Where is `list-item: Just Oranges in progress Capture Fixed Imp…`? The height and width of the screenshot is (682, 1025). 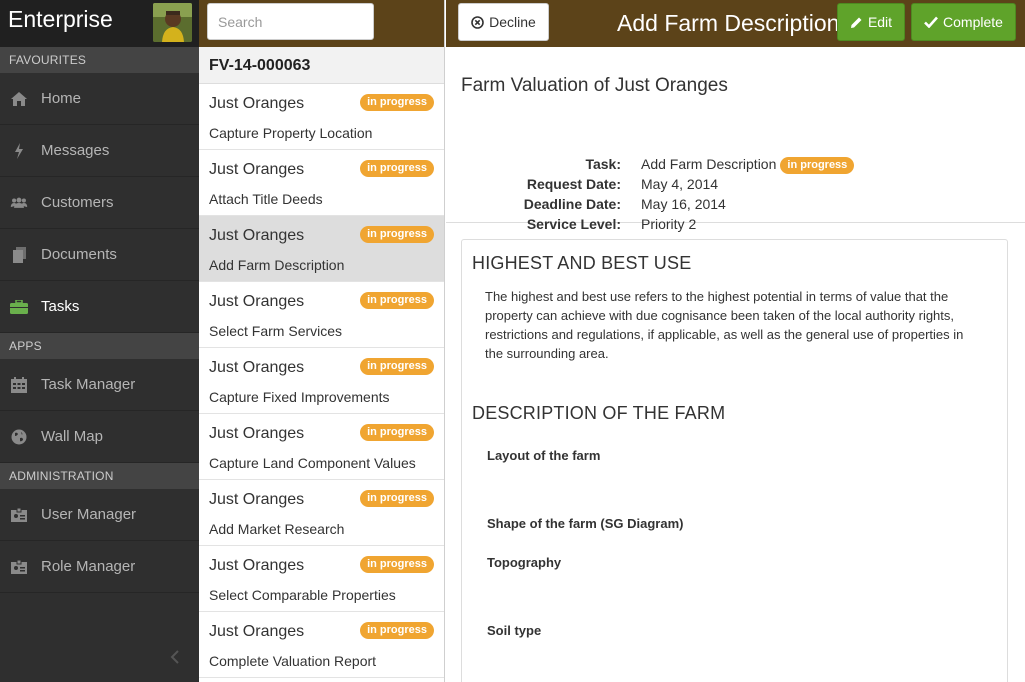 list-item: Just Oranges in progress Capture Fixed Imp… is located at coordinates (321, 381).